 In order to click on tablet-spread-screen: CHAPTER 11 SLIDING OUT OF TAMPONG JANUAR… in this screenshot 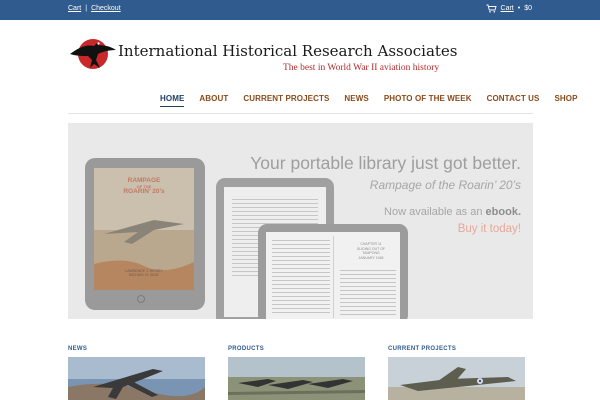, I will do `click(333, 275)`.